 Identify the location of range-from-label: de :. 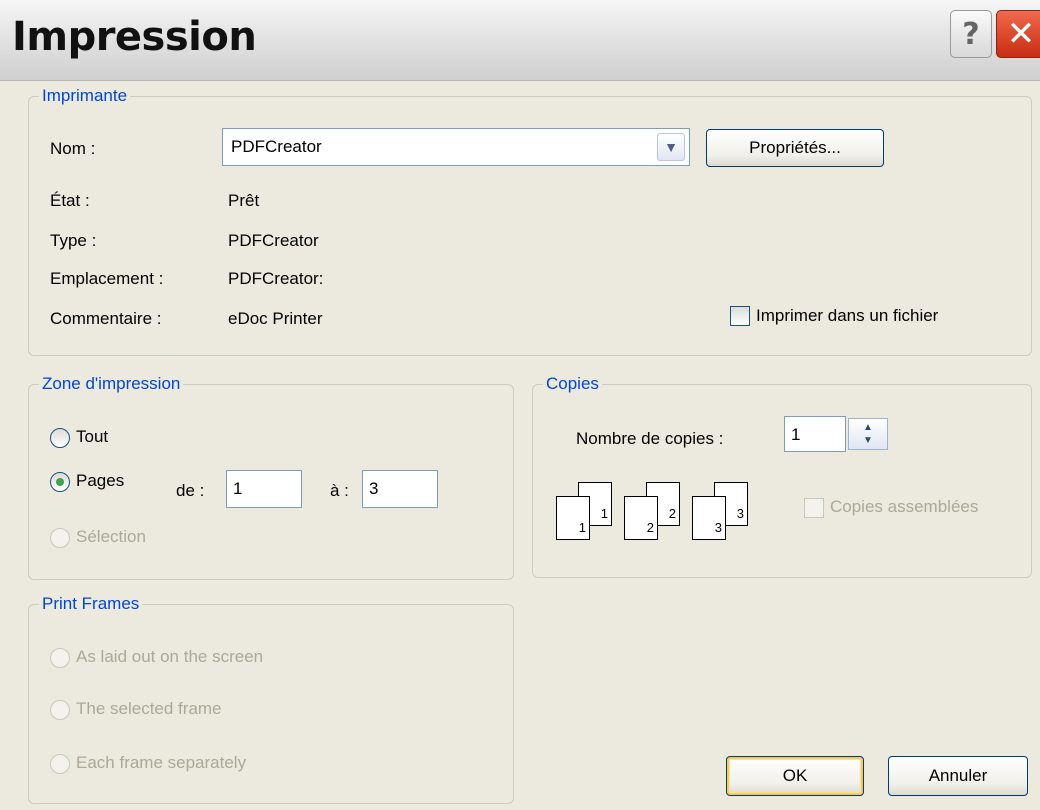
(190, 490).